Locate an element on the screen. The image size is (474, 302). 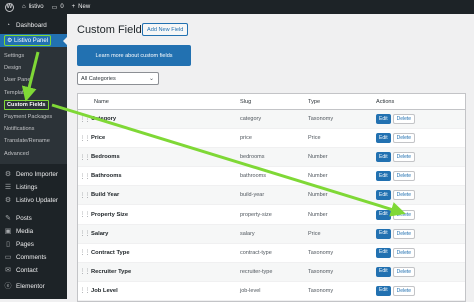
new-content-link: + New is located at coordinates (81, 7).